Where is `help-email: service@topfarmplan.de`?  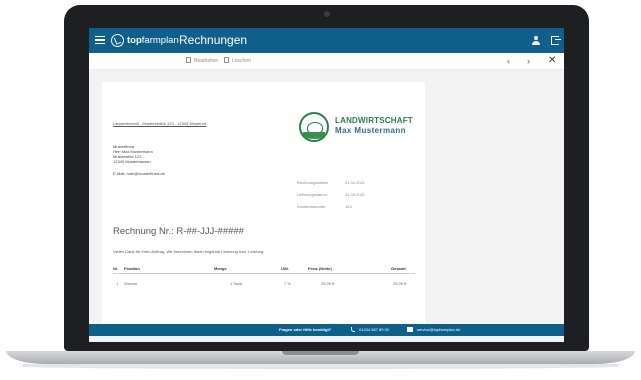 help-email: service@topfarmplan.de is located at coordinates (438, 330).